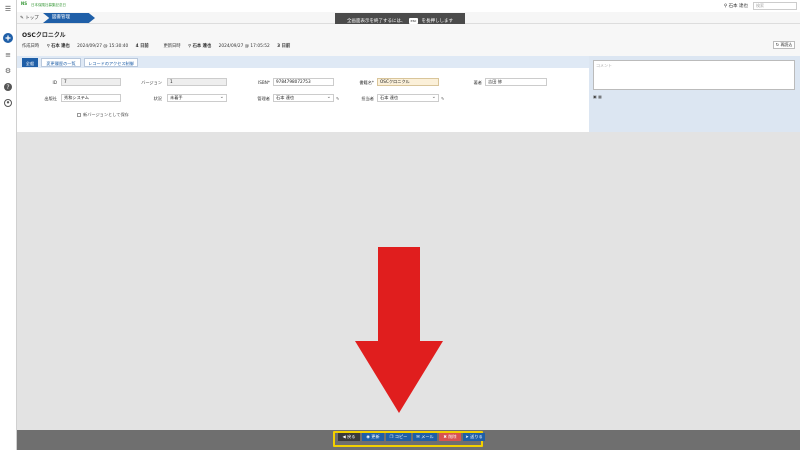 This screenshot has height=450, width=800. Describe the element at coordinates (106, 114) in the screenshot. I see `new-version-label: 新バージョンとして保存` at that location.